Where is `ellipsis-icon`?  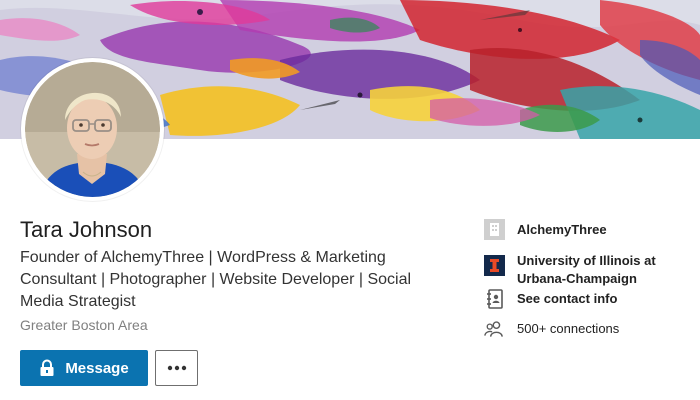
ellipsis-icon is located at coordinates (176, 368).